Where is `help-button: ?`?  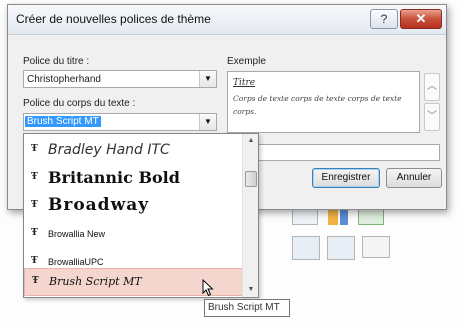 help-button: ? is located at coordinates (384, 19).